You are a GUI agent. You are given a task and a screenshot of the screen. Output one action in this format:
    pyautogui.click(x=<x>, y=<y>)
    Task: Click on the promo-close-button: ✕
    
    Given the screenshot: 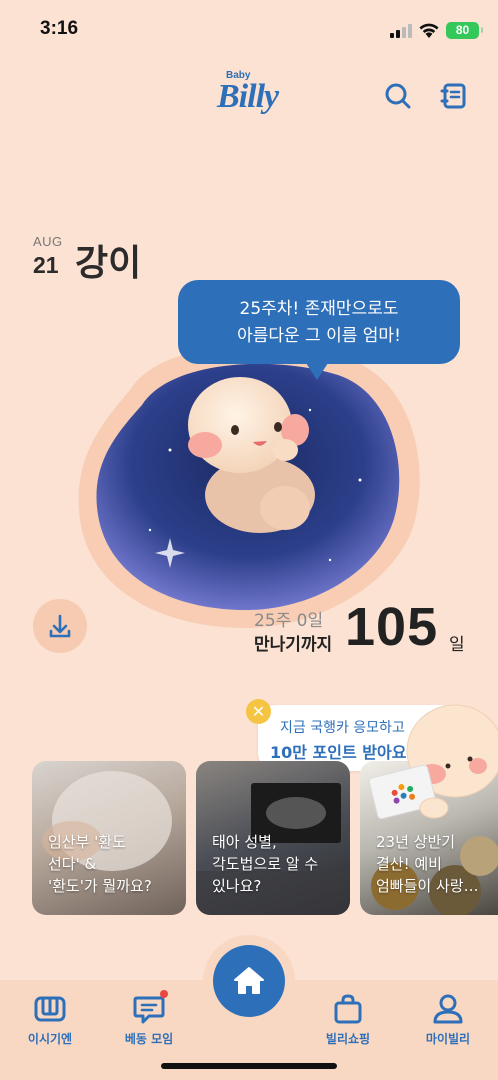 What is the action you would take?
    pyautogui.click(x=258, y=711)
    